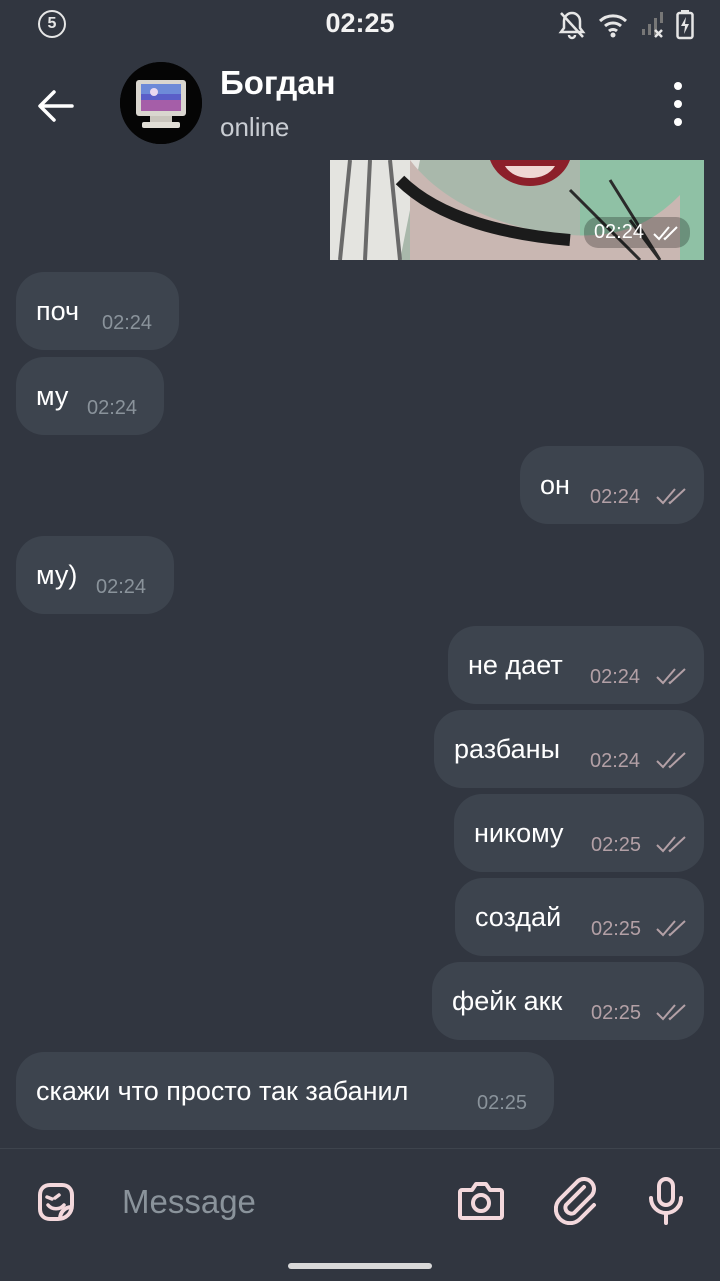 The image size is (720, 1281). Describe the element at coordinates (58, 311) in the screenshot. I see `message-text: поч` at that location.